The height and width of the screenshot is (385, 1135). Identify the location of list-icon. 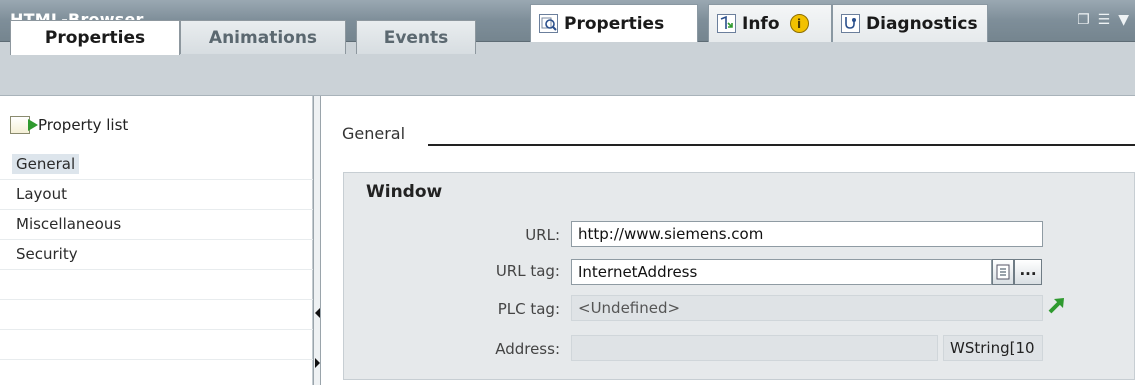
(1003, 272).